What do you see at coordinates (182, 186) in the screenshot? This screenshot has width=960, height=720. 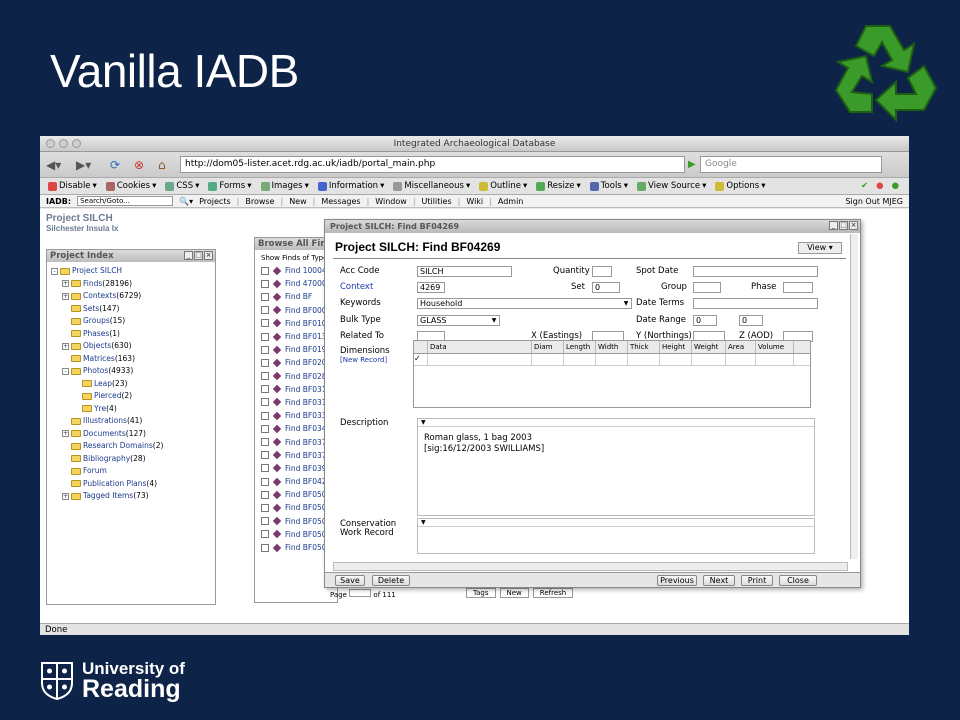 I see `webdev-menu-css: CSS ▾` at bounding box center [182, 186].